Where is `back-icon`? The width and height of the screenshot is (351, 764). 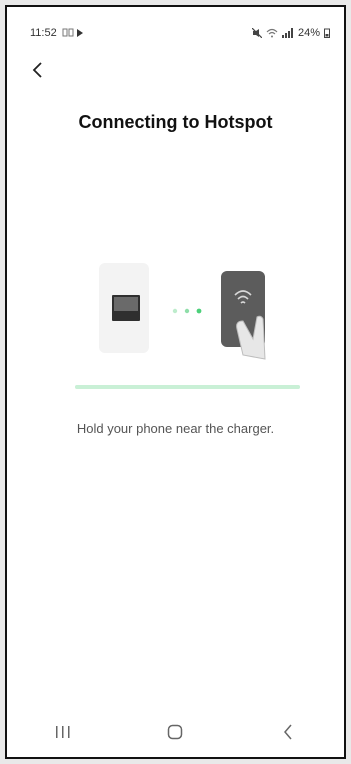
back-icon is located at coordinates (287, 732).